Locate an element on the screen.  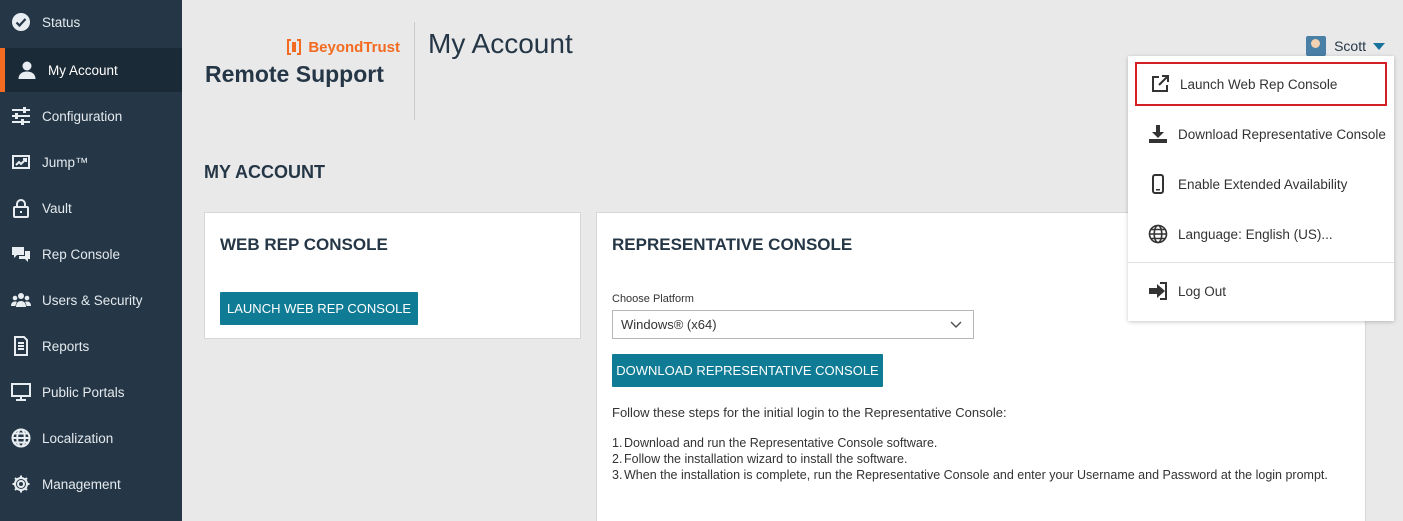
report-icon is located at coordinates (21, 346).